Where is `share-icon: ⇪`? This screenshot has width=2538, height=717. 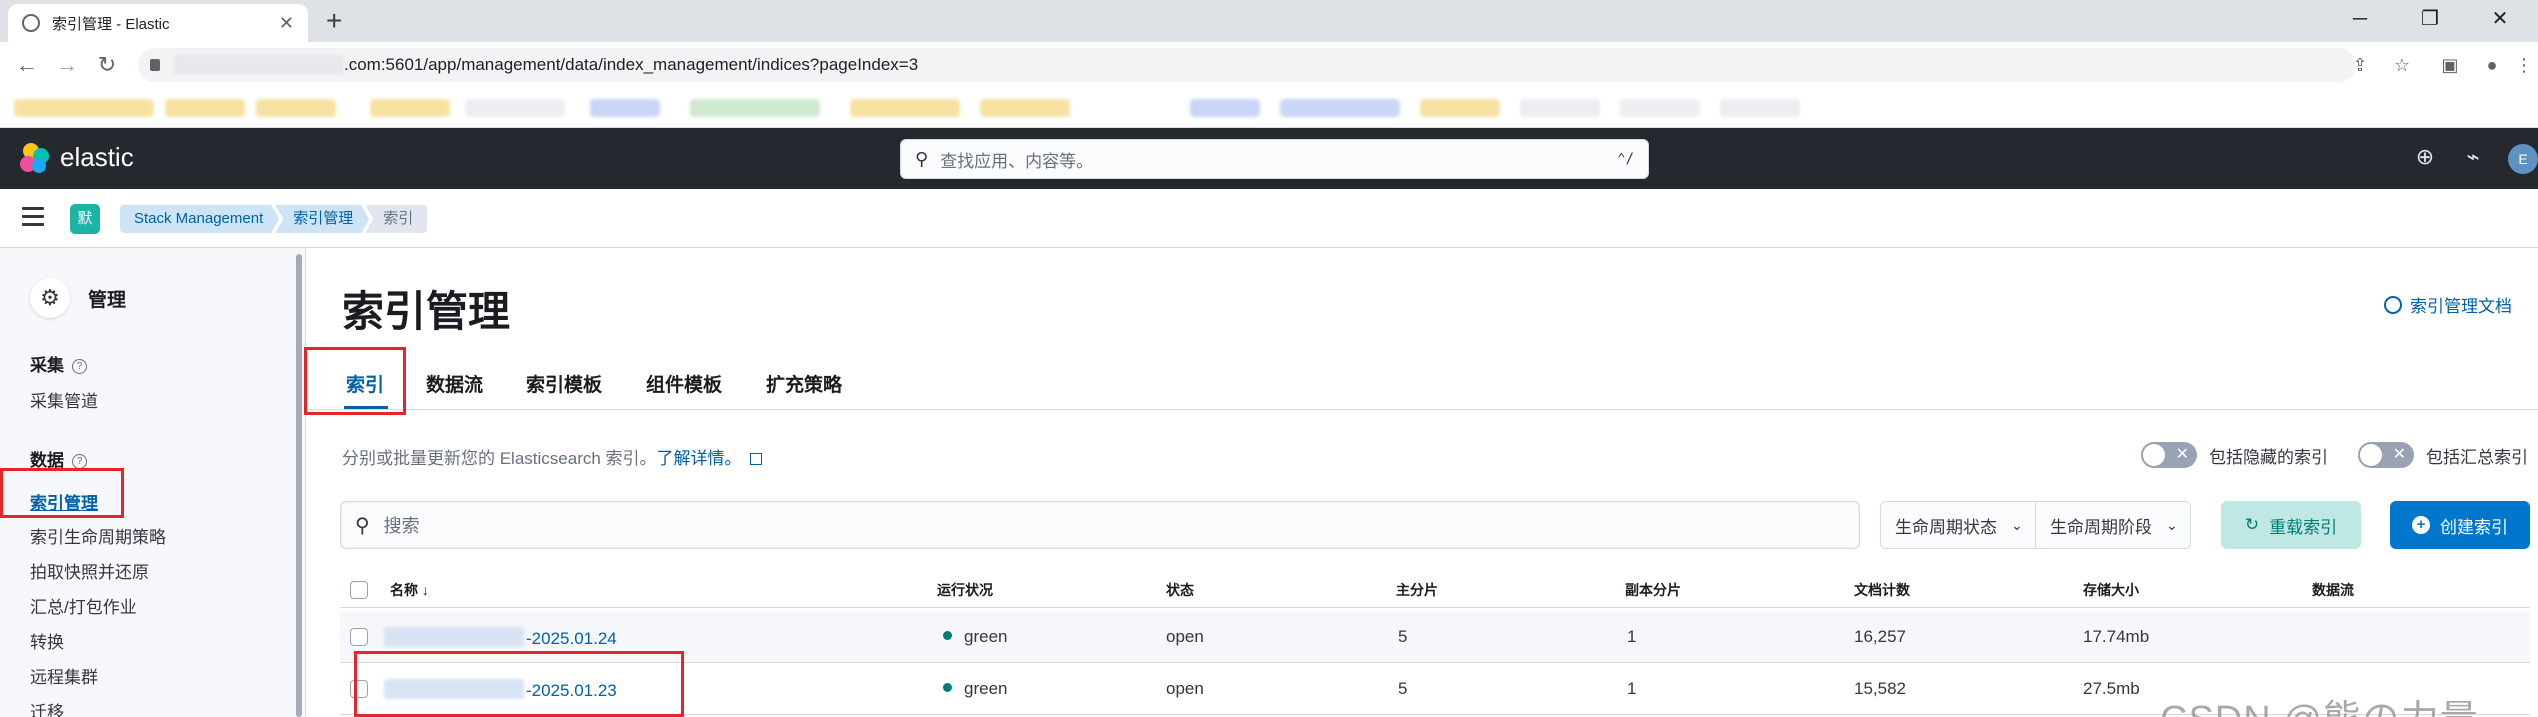 share-icon: ⇪ is located at coordinates (2360, 65).